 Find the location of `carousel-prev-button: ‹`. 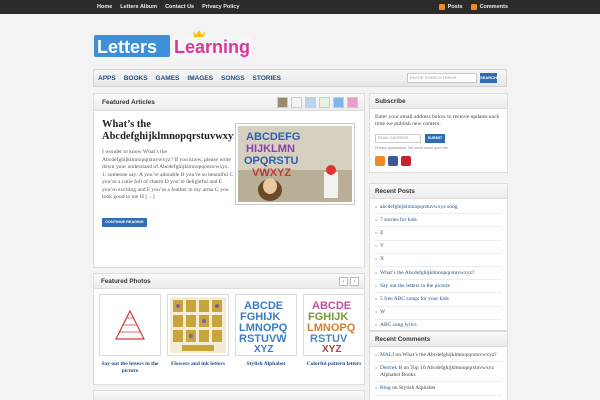

carousel-prev-button: ‹ is located at coordinates (343, 281).